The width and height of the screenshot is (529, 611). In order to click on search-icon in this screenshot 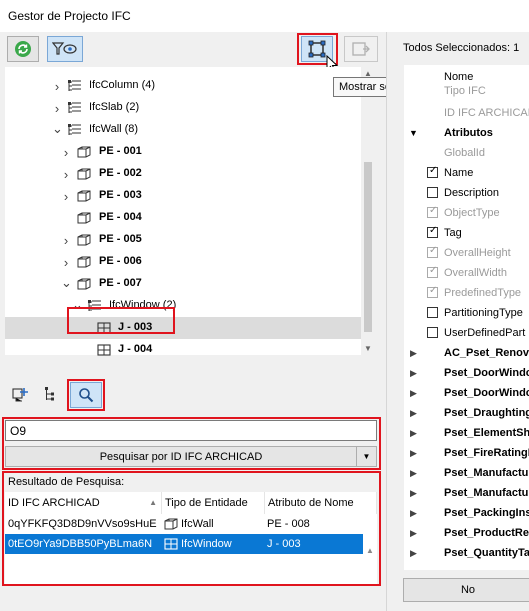, I will do `click(86, 395)`.